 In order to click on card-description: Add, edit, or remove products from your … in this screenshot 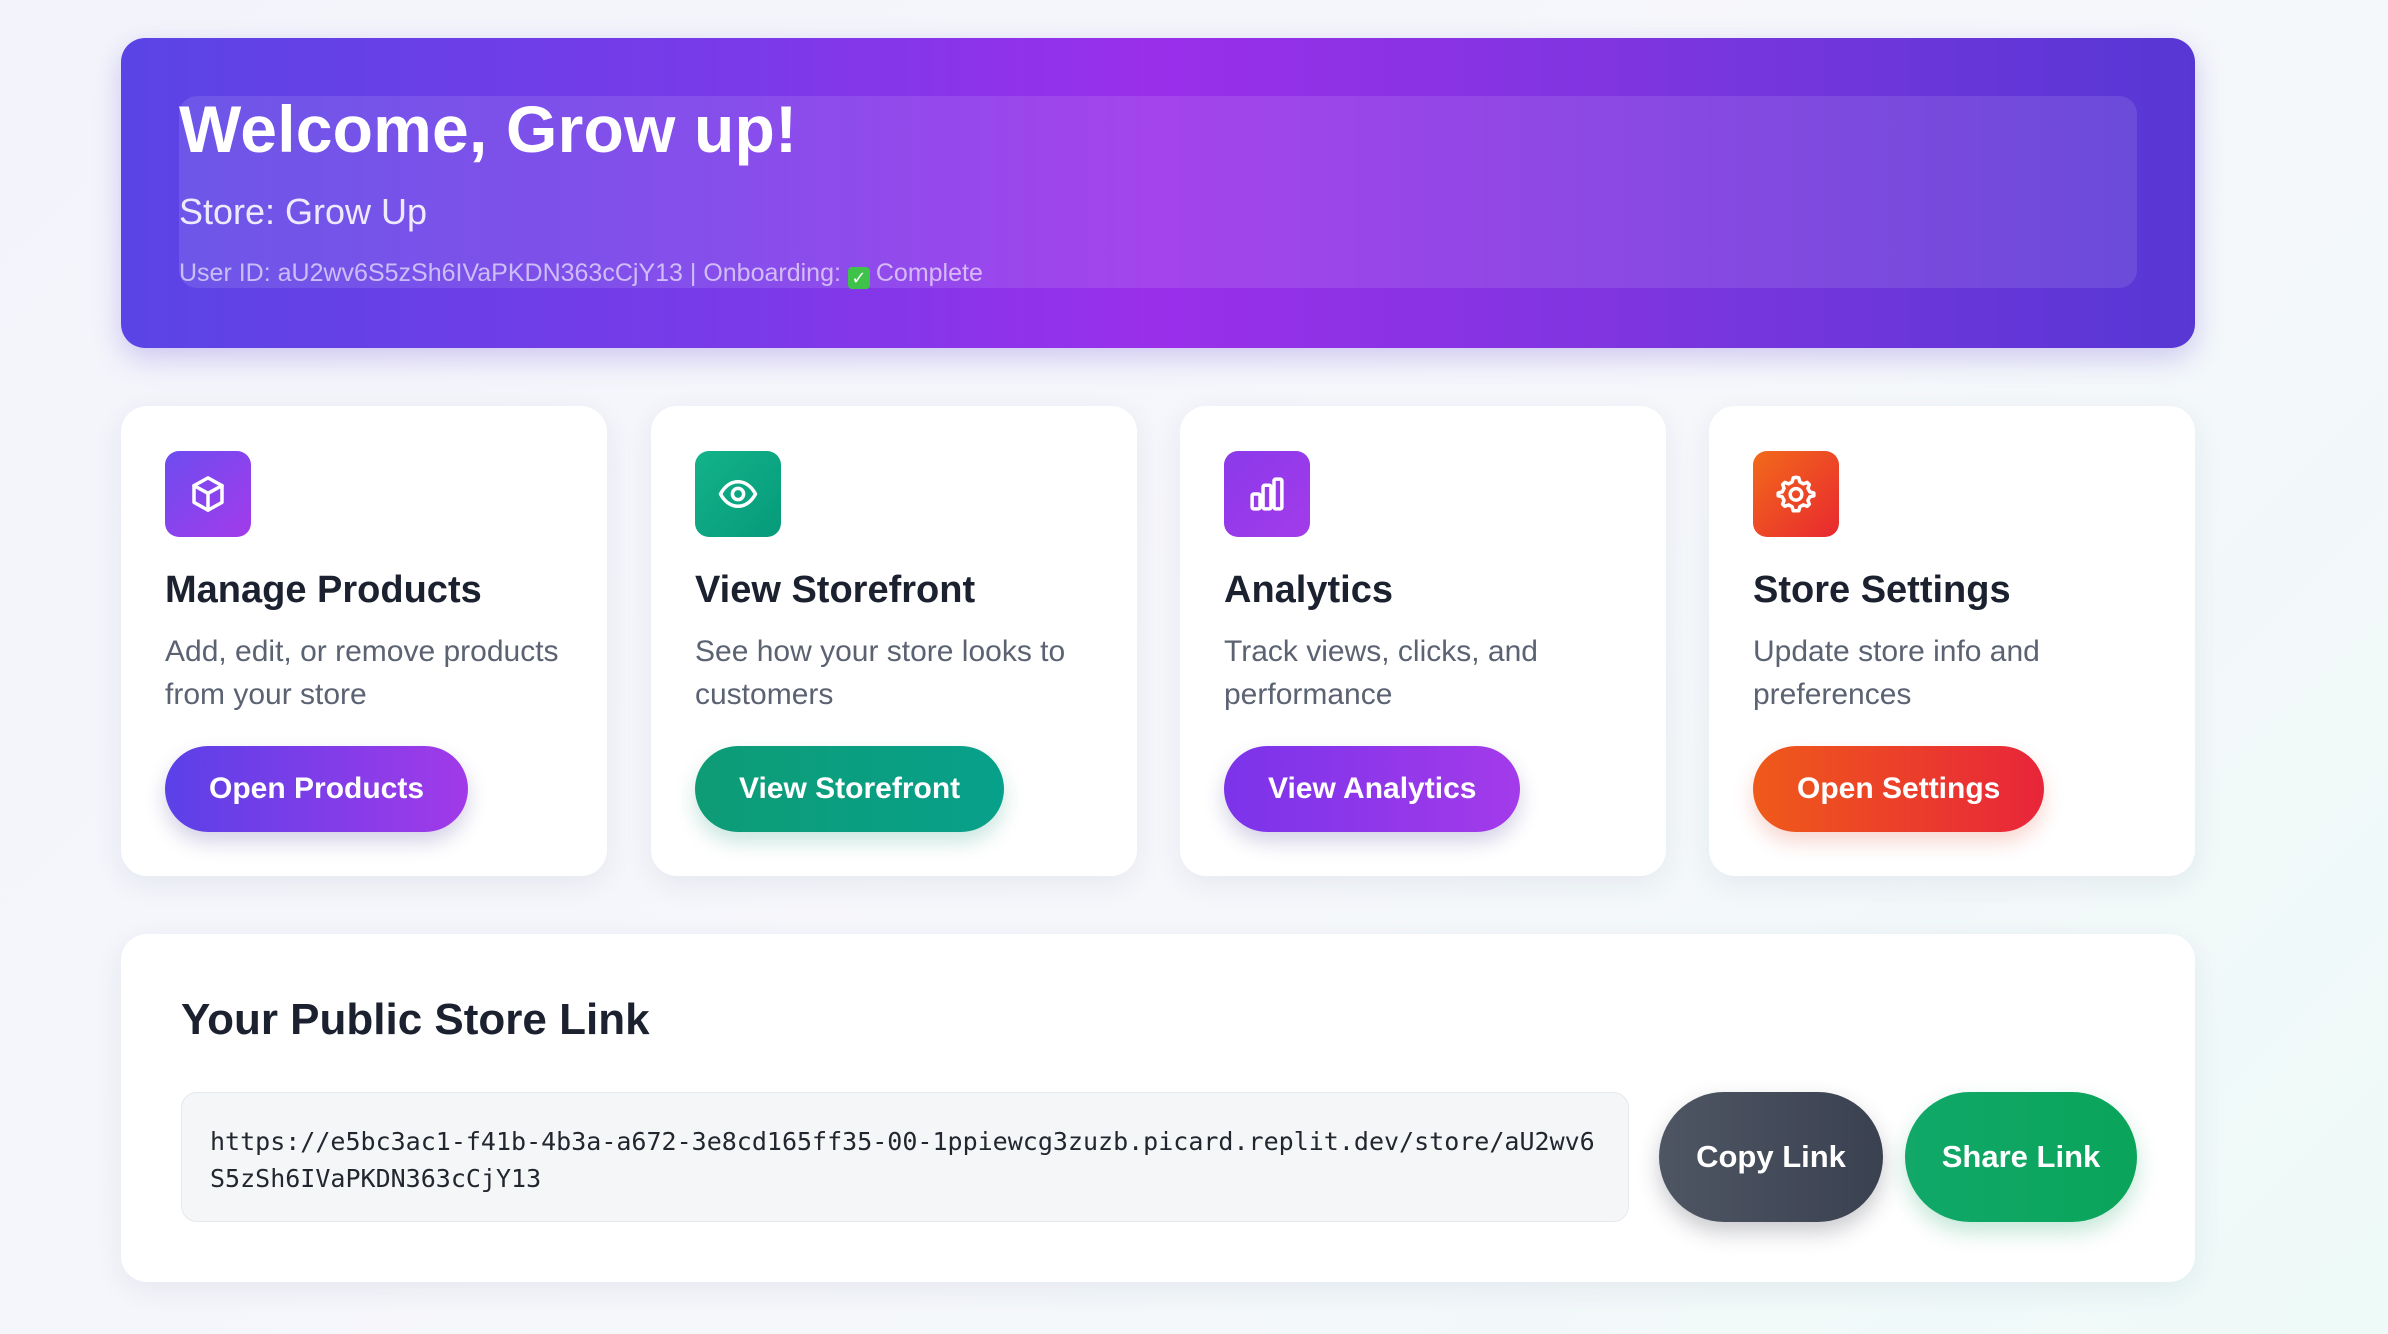, I will do `click(362, 673)`.